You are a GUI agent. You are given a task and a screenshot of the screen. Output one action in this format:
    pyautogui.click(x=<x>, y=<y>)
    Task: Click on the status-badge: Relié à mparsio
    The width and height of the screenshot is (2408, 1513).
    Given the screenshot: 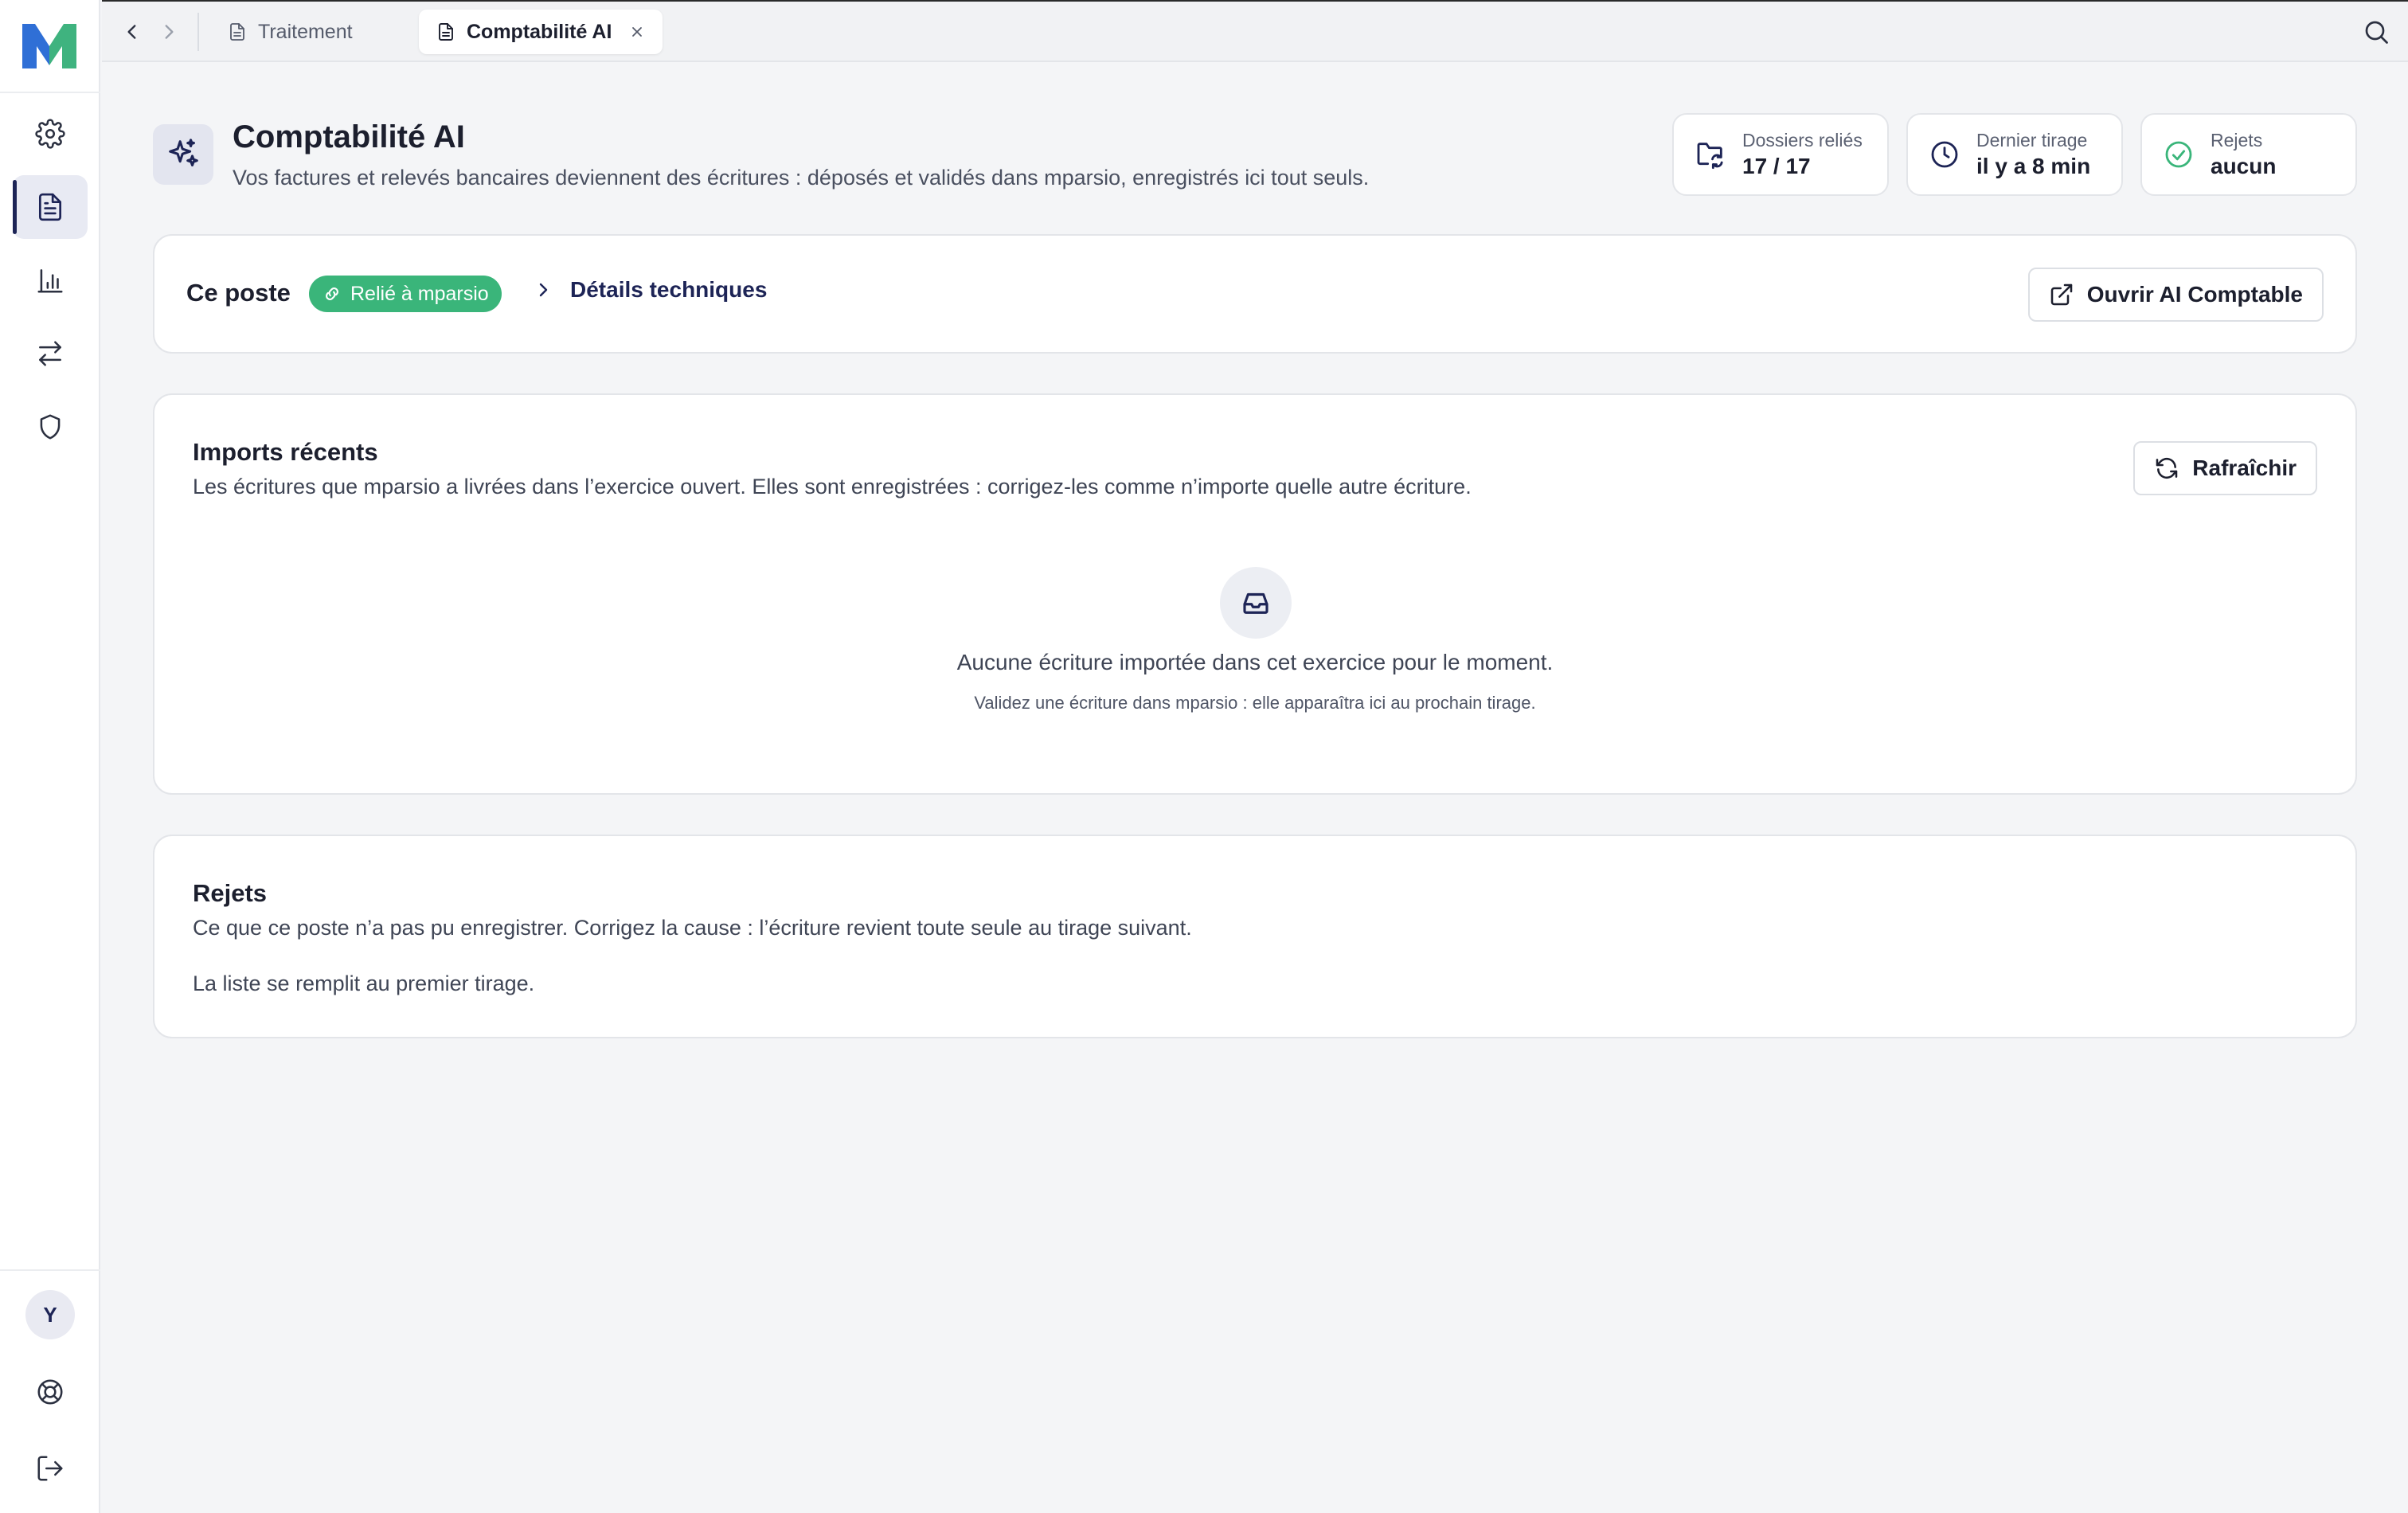 What is the action you would take?
    pyautogui.click(x=405, y=294)
    